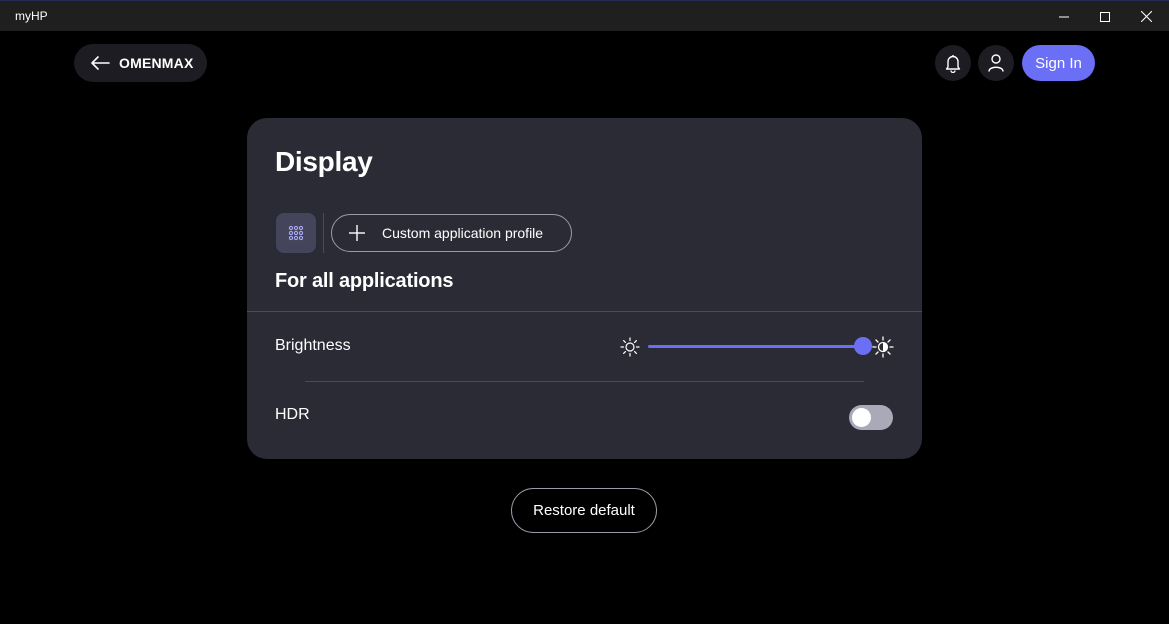  What do you see at coordinates (292, 414) in the screenshot?
I see `hdr-label: HDR` at bounding box center [292, 414].